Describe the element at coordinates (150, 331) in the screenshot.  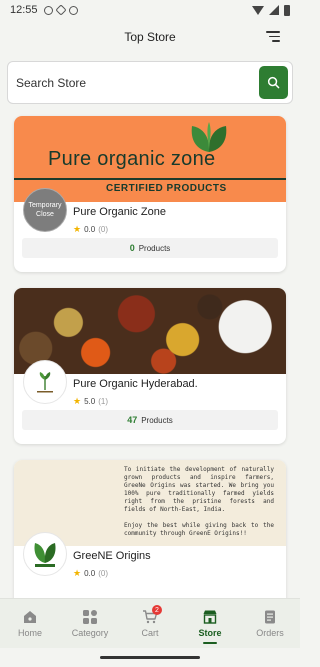
I see `store-banner` at that location.